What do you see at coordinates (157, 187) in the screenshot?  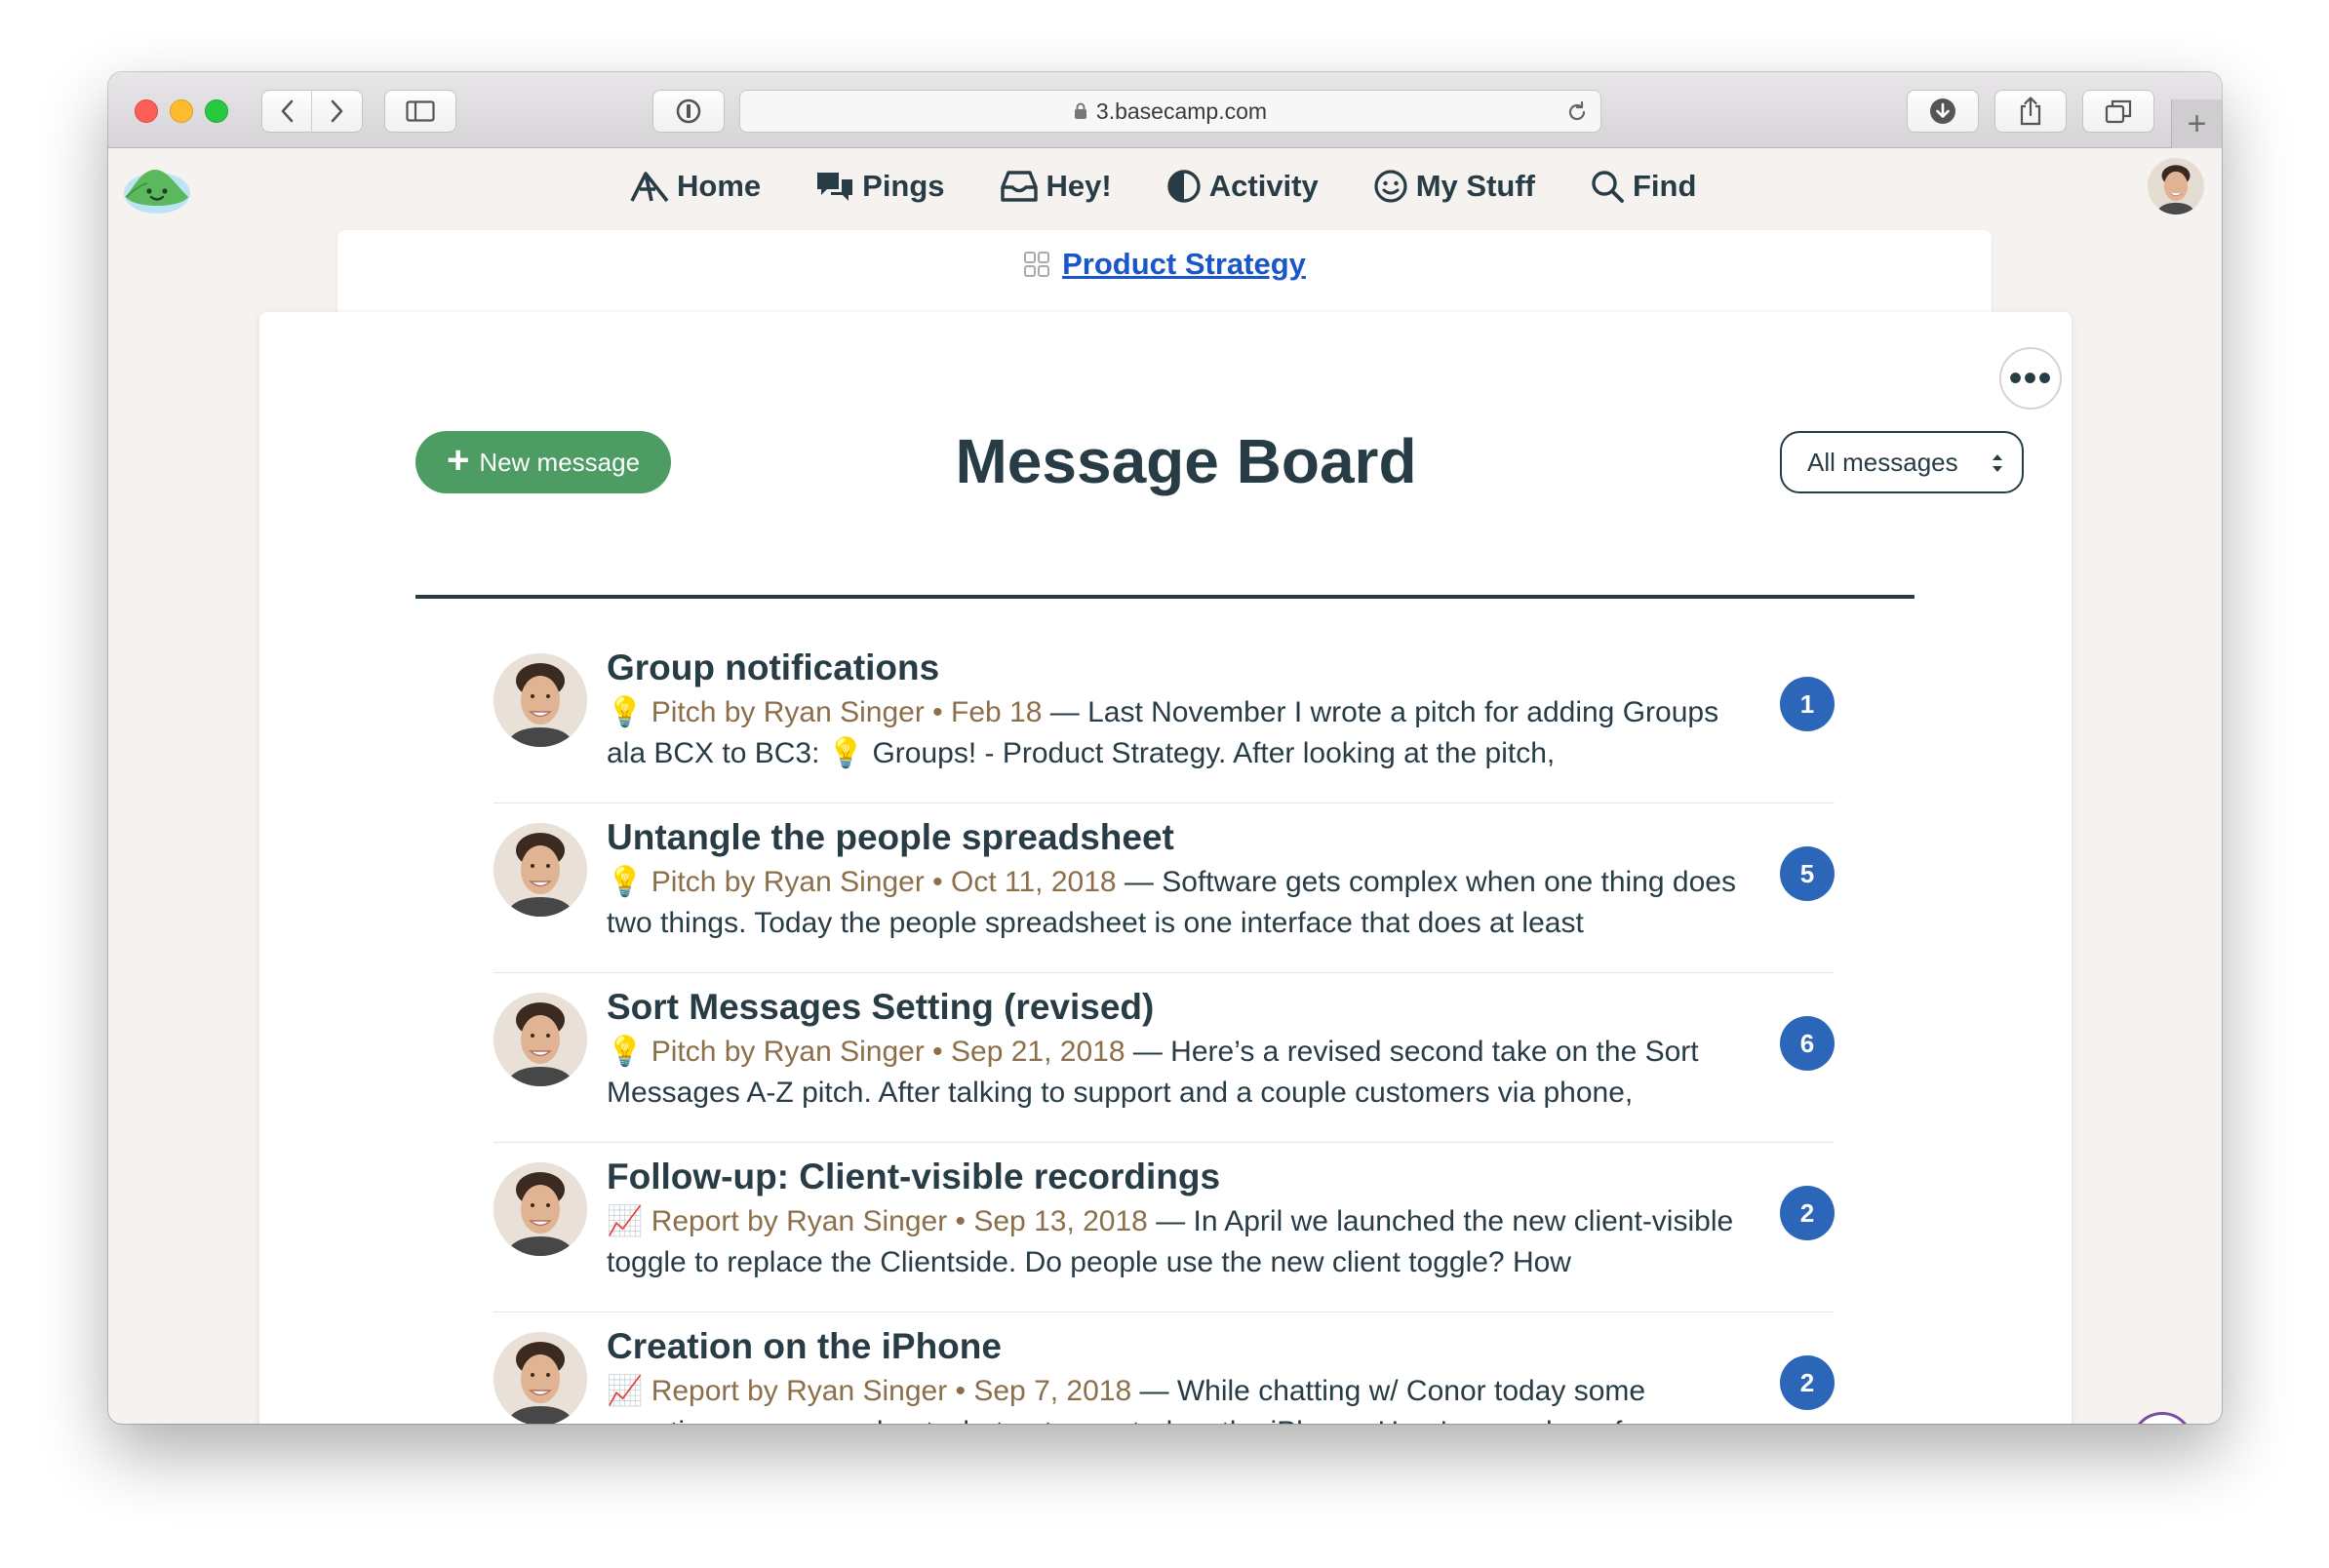 I see `basecamp-logo` at bounding box center [157, 187].